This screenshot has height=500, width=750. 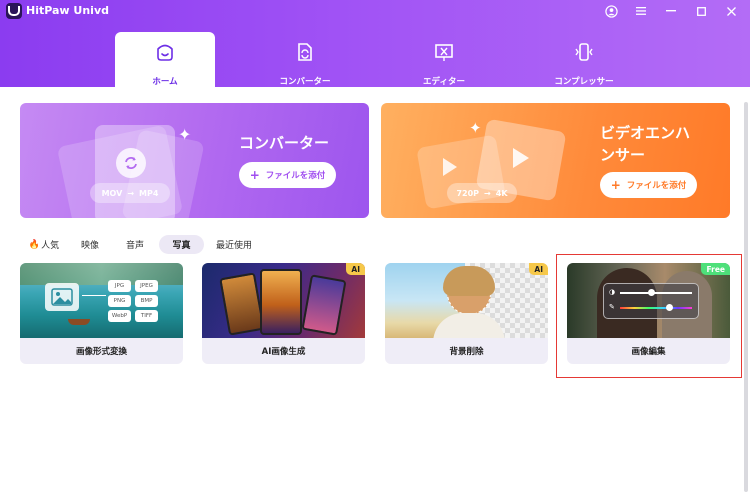 I want to click on enhancer-from-format: 720P, so click(x=468, y=193).